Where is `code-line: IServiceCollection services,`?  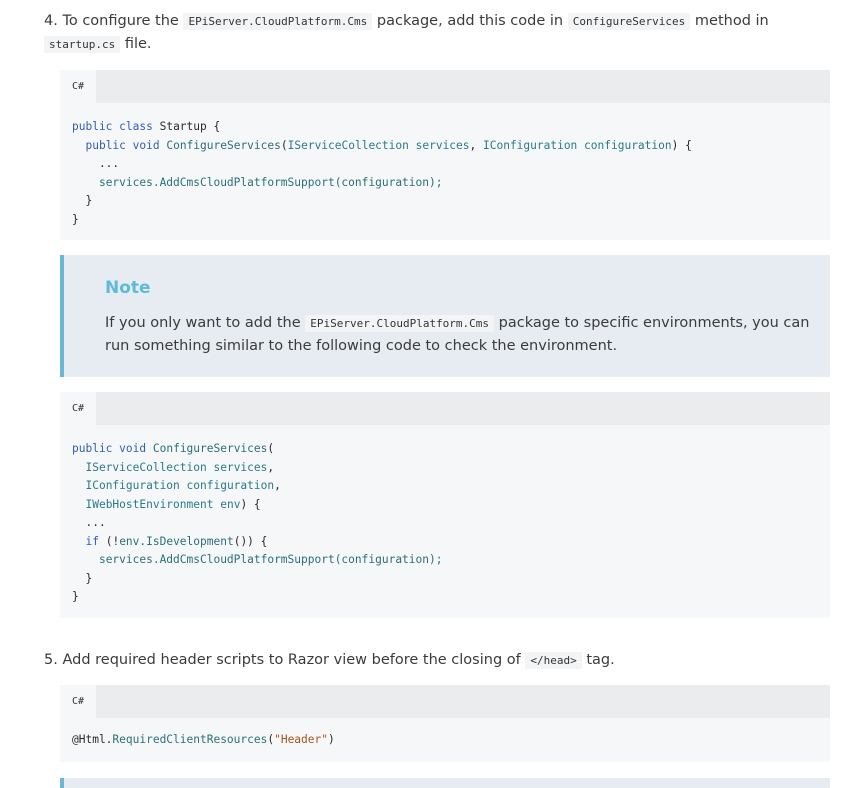 code-line: IServiceCollection services, is located at coordinates (180, 467).